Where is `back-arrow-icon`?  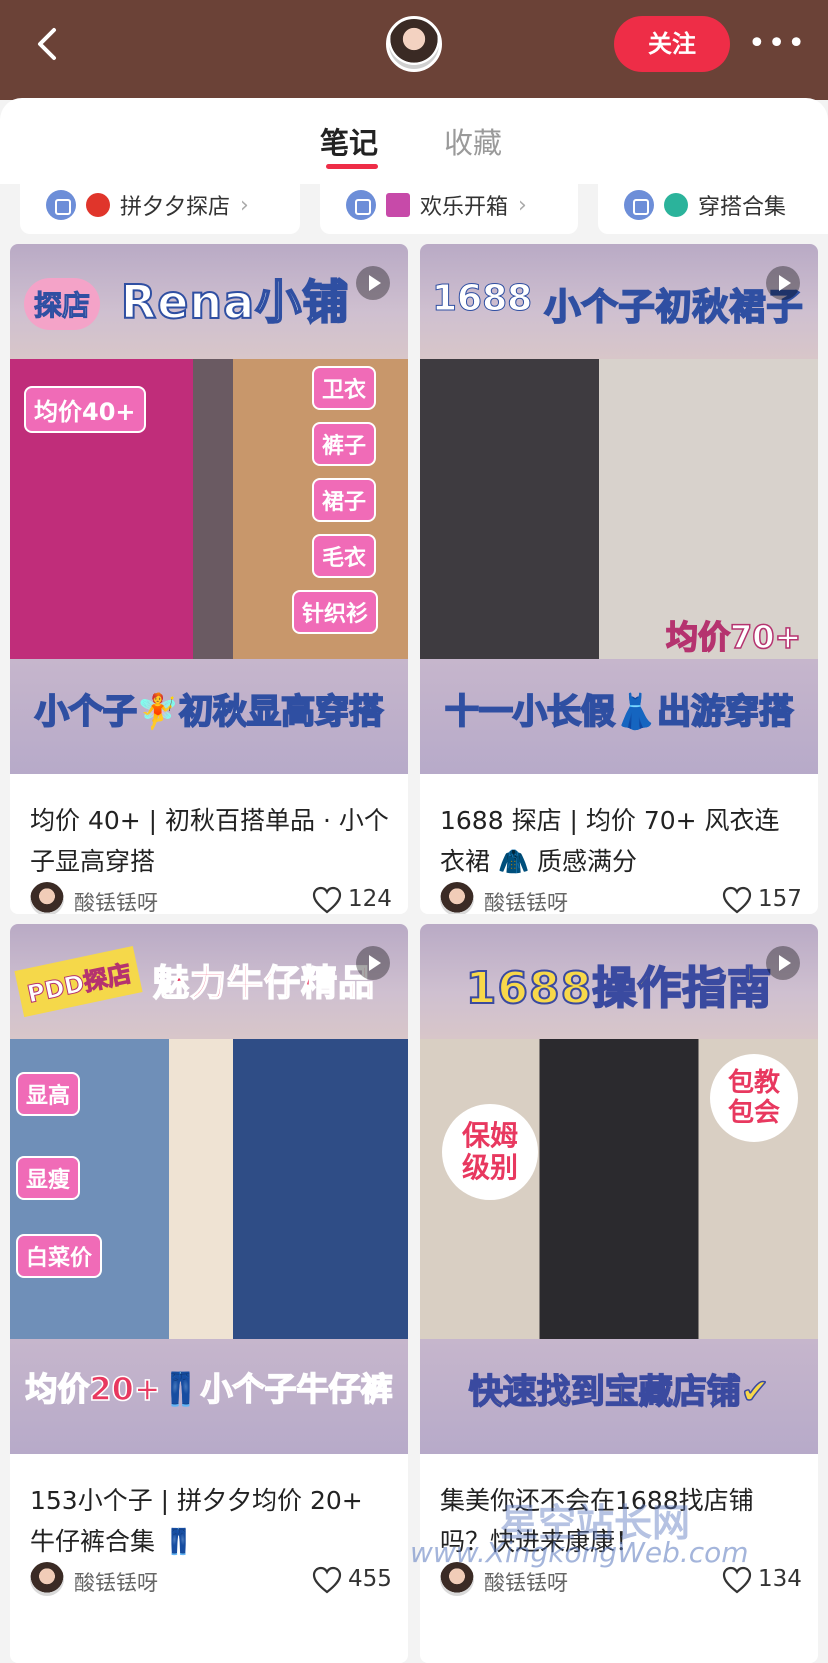
back-arrow-icon is located at coordinates (50, 44).